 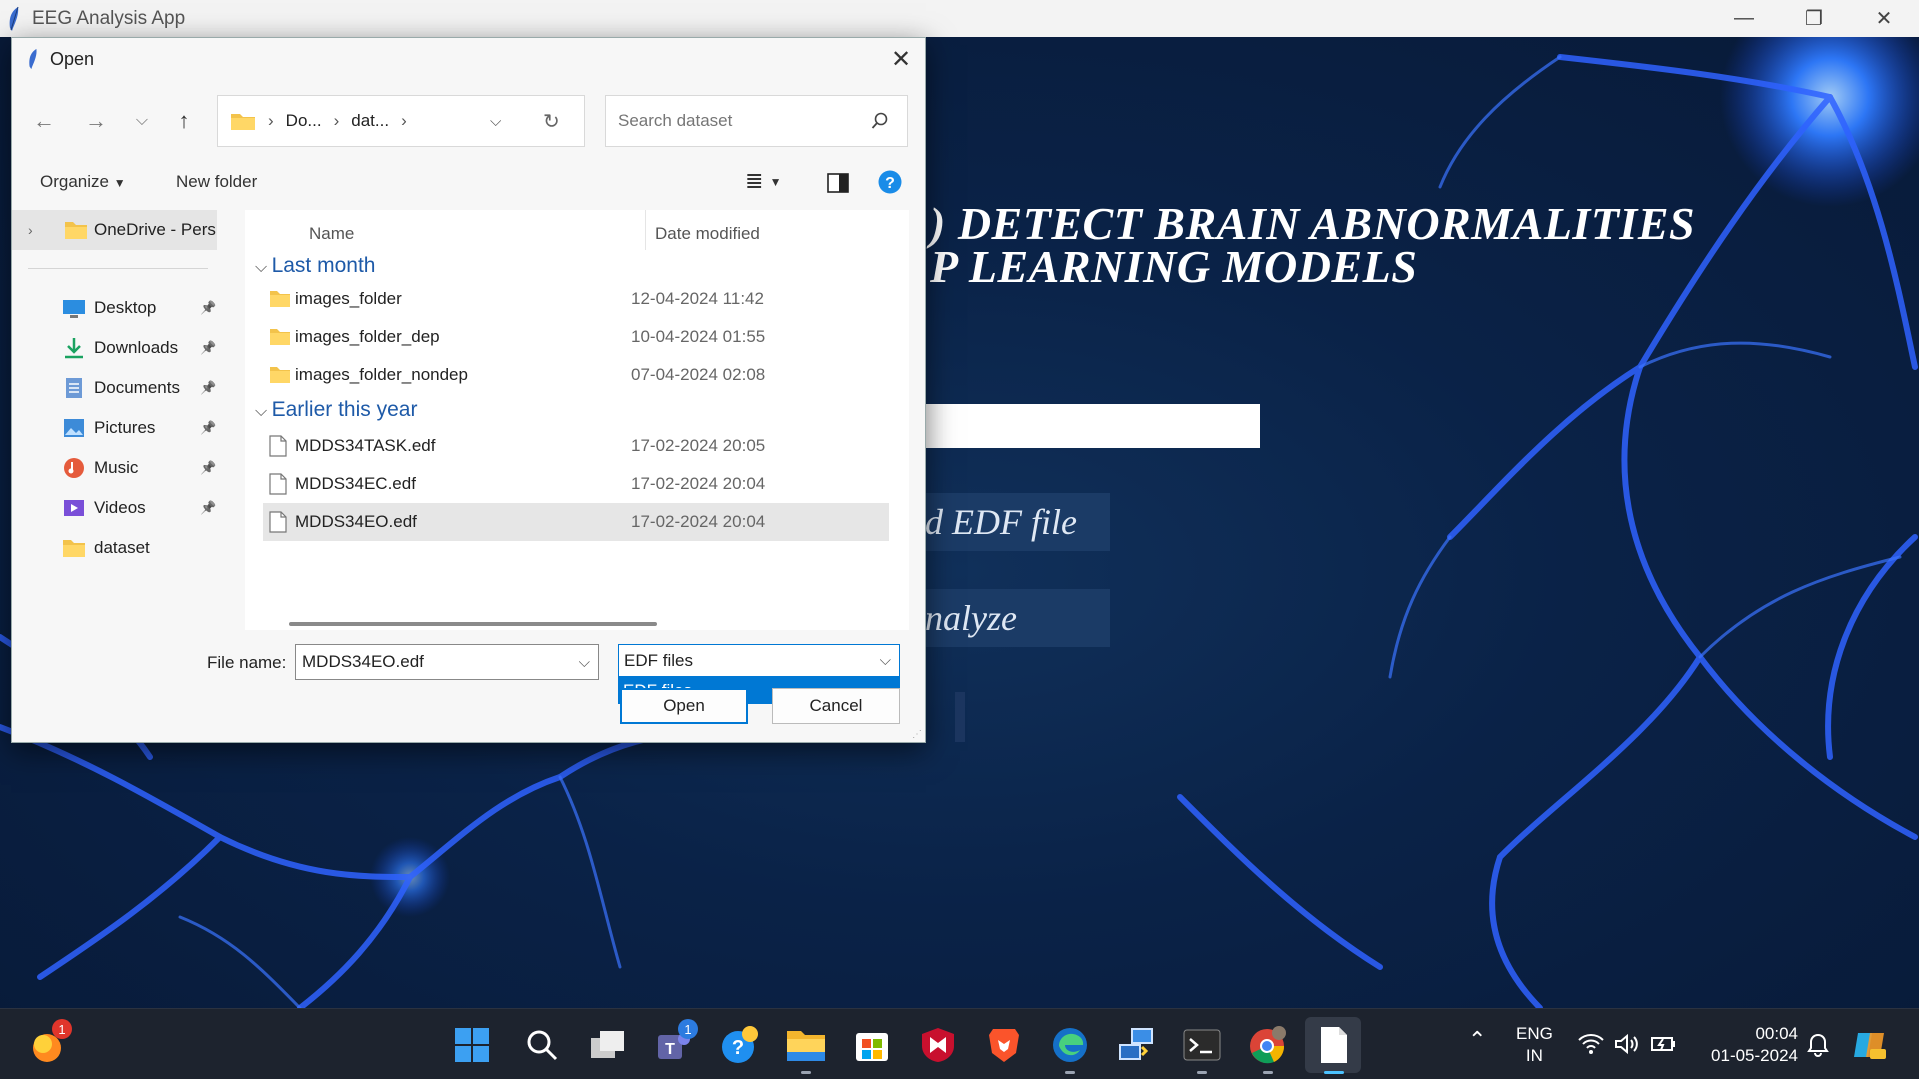 I want to click on file-name-input: MDDS34EO.edf ⌵, so click(x=447, y=662).